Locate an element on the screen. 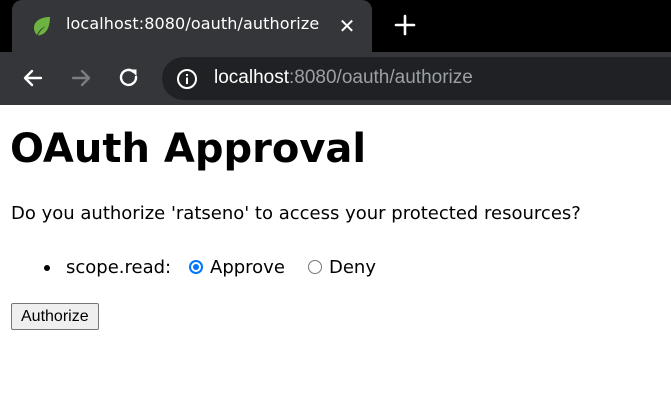  list-bullet is located at coordinates (47, 268).